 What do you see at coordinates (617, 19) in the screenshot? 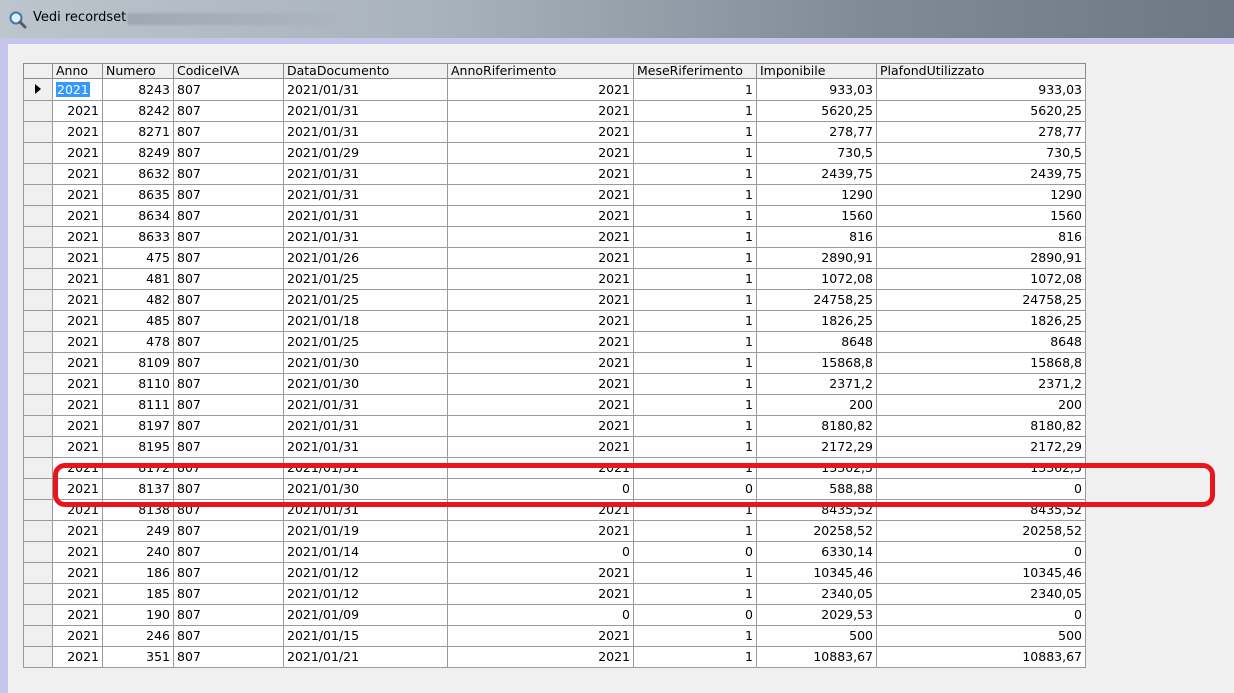
I see `window-titlebar: Vedi recordset` at bounding box center [617, 19].